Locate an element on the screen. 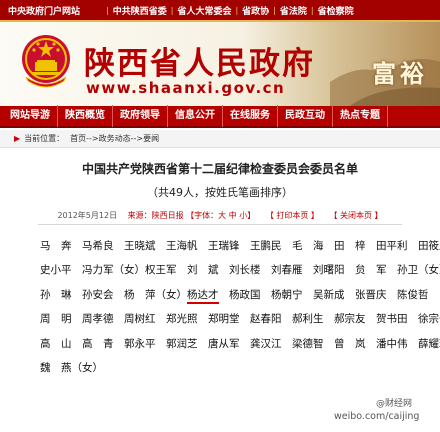 Image resolution: width=440 pixels, height=432 pixels. font-size-close-bracket: 】 is located at coordinates (251, 215).